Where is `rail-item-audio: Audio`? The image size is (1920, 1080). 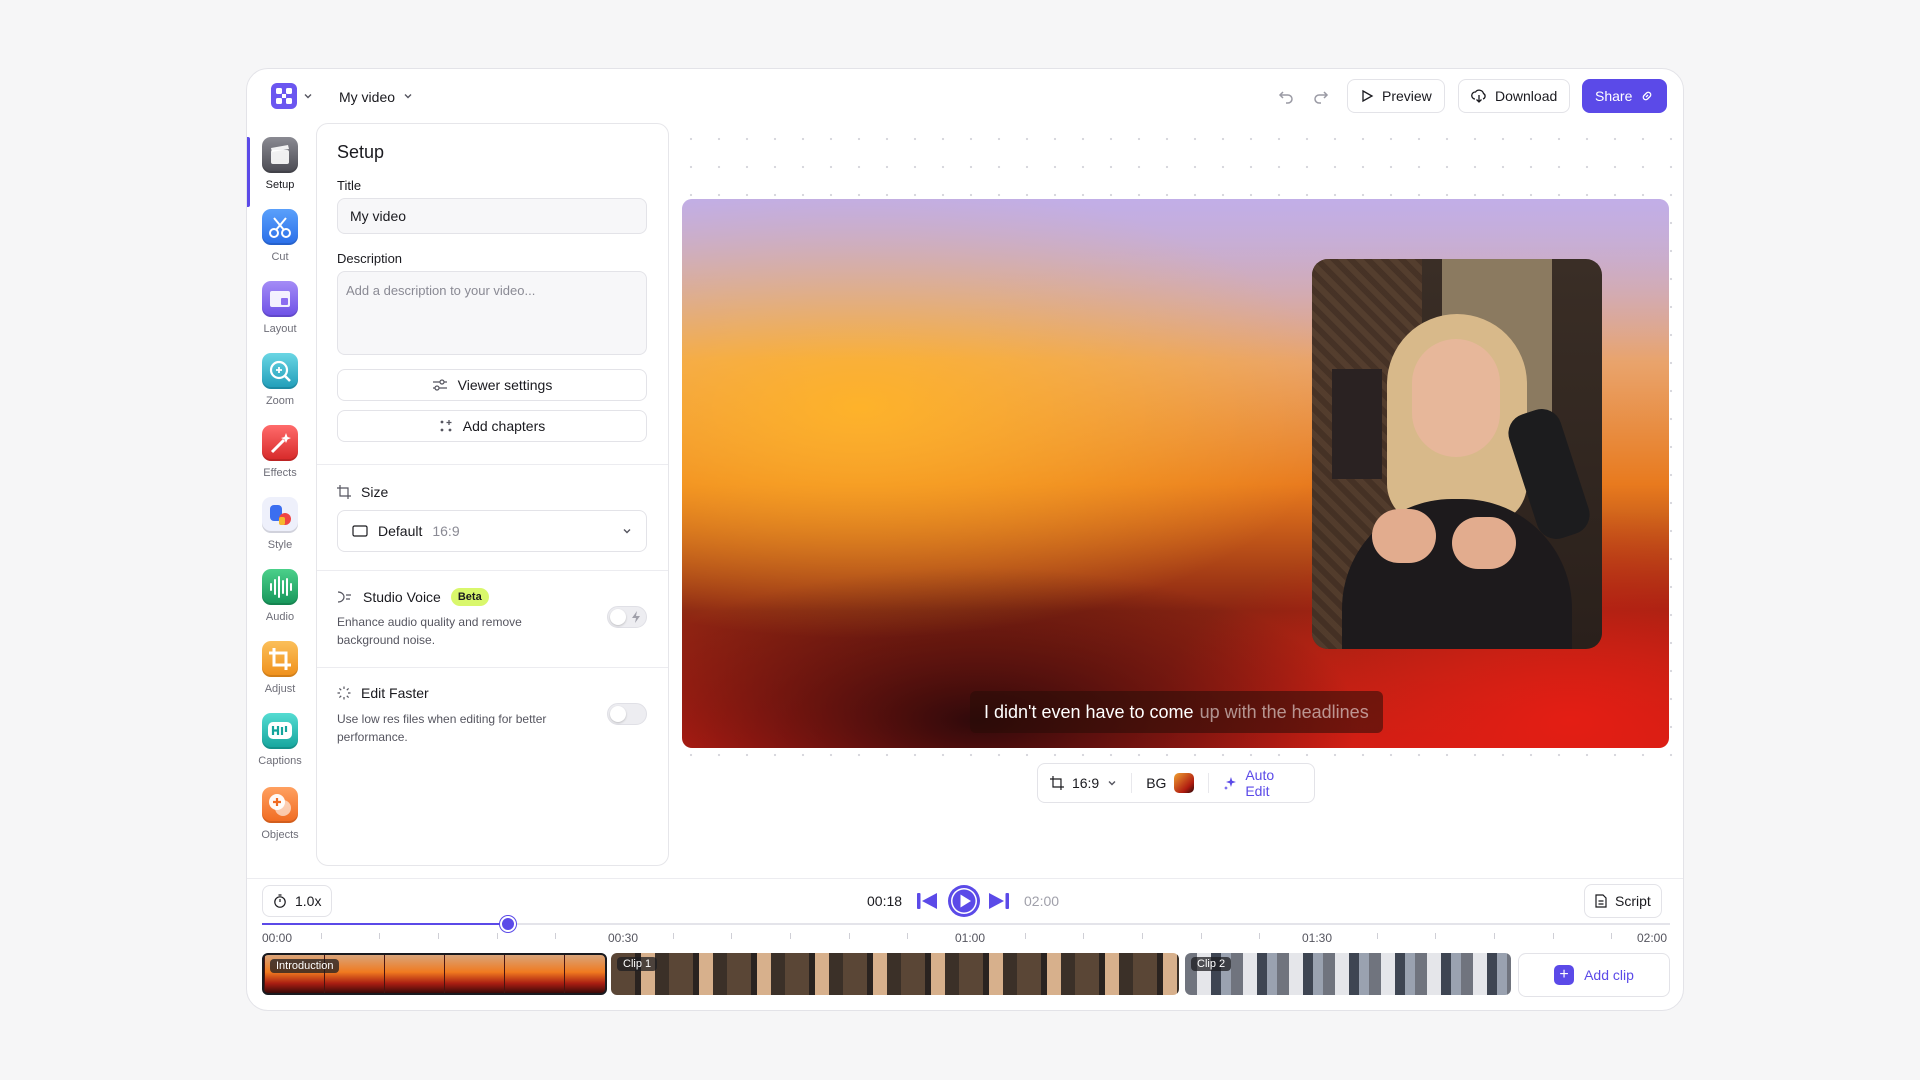
rail-item-audio: Audio is located at coordinates (280, 596).